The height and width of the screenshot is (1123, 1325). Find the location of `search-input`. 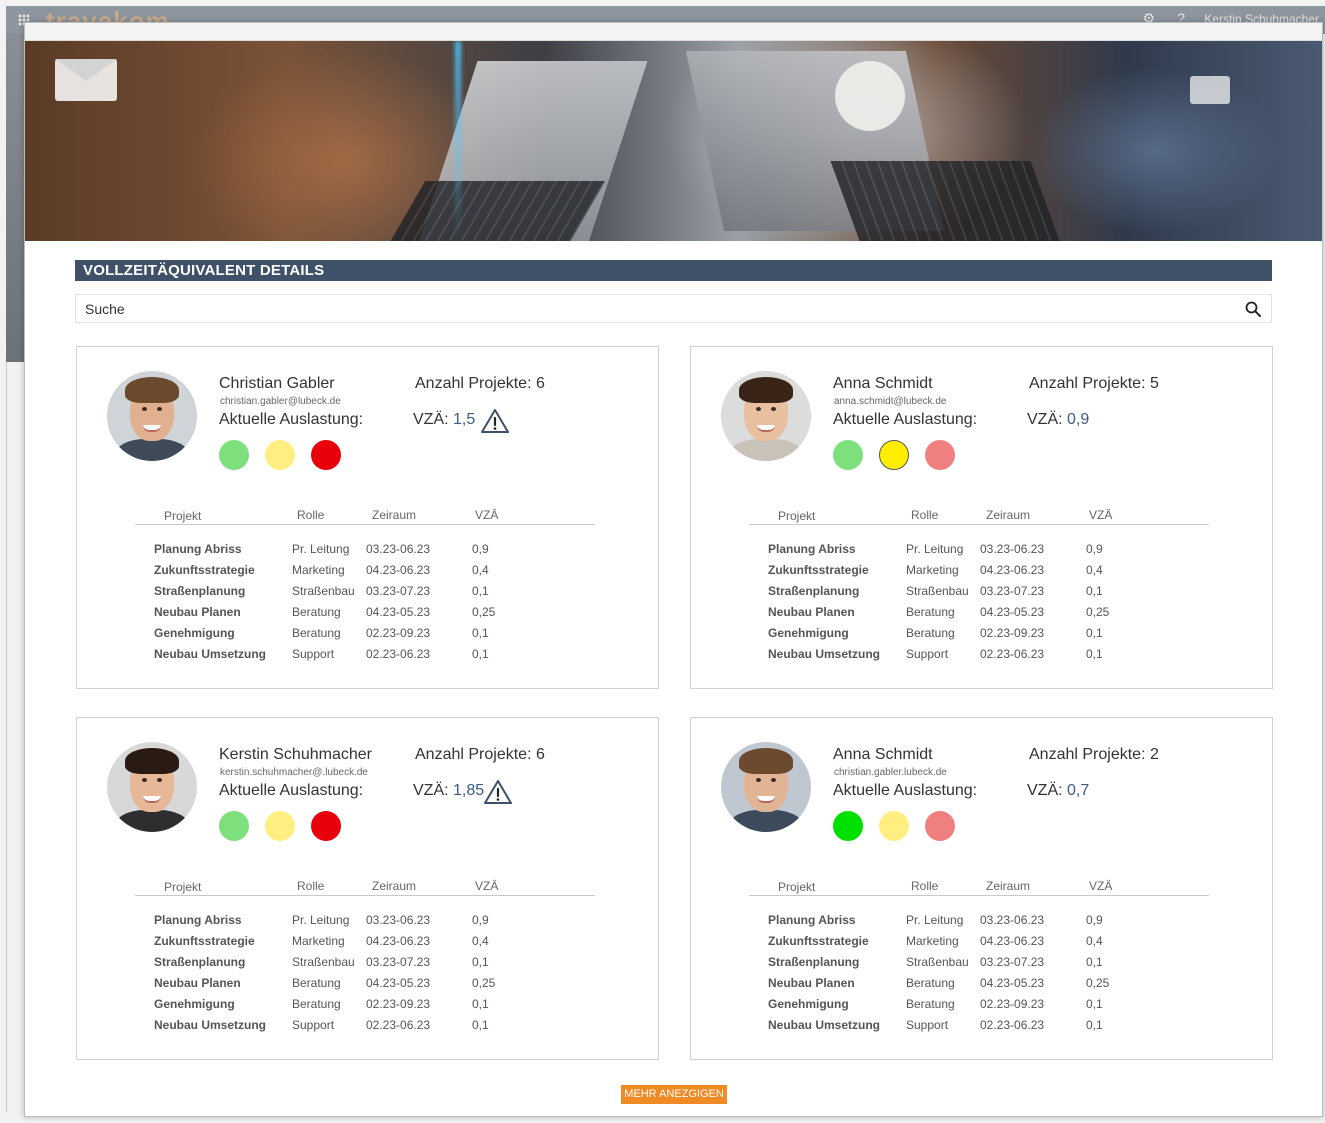

search-input is located at coordinates (651, 308).